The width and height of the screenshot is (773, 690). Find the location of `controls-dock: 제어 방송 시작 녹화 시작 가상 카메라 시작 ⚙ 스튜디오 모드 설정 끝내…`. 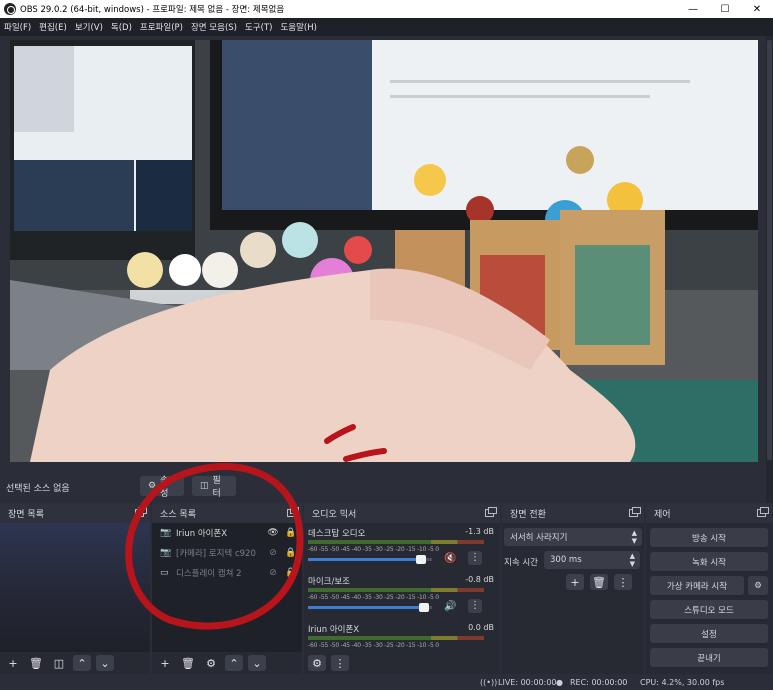

controls-dock: 제어 방송 시작 녹화 시작 가상 카메라 시작 ⚙ 스튜디오 모드 설정 끝내… is located at coordinates (709, 588).